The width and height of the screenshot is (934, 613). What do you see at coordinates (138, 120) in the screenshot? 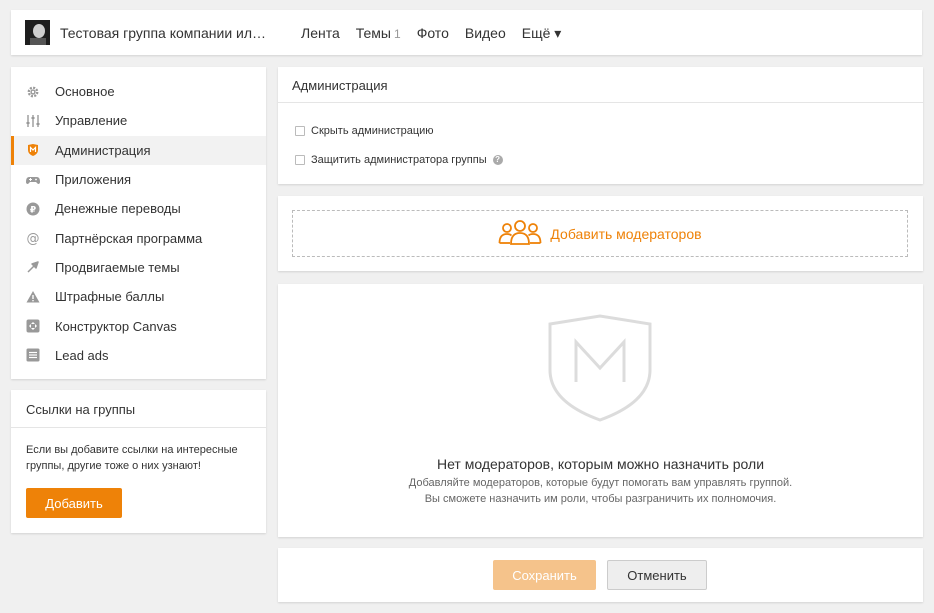
I see `sidebar-item-management: Управление` at bounding box center [138, 120].